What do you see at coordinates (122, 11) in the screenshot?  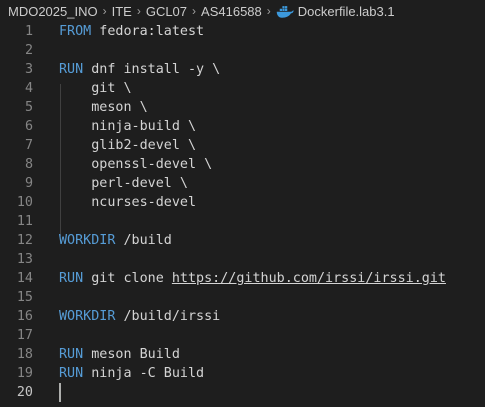 I see `breadcrumb-item-ite: ITE` at bounding box center [122, 11].